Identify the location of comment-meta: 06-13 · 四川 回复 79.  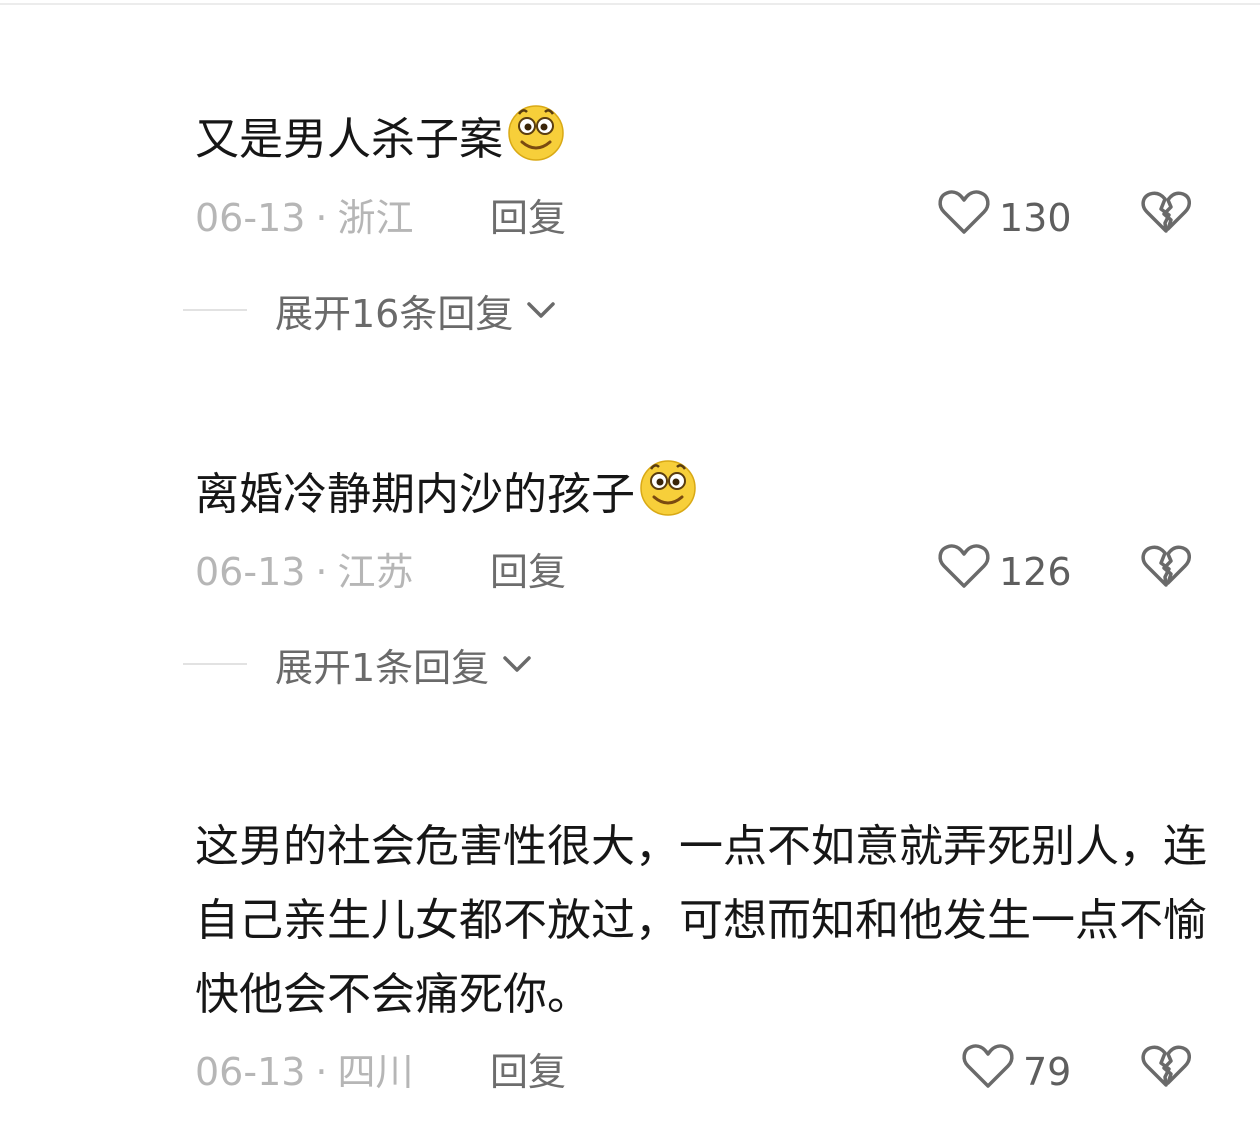
(705, 1070).